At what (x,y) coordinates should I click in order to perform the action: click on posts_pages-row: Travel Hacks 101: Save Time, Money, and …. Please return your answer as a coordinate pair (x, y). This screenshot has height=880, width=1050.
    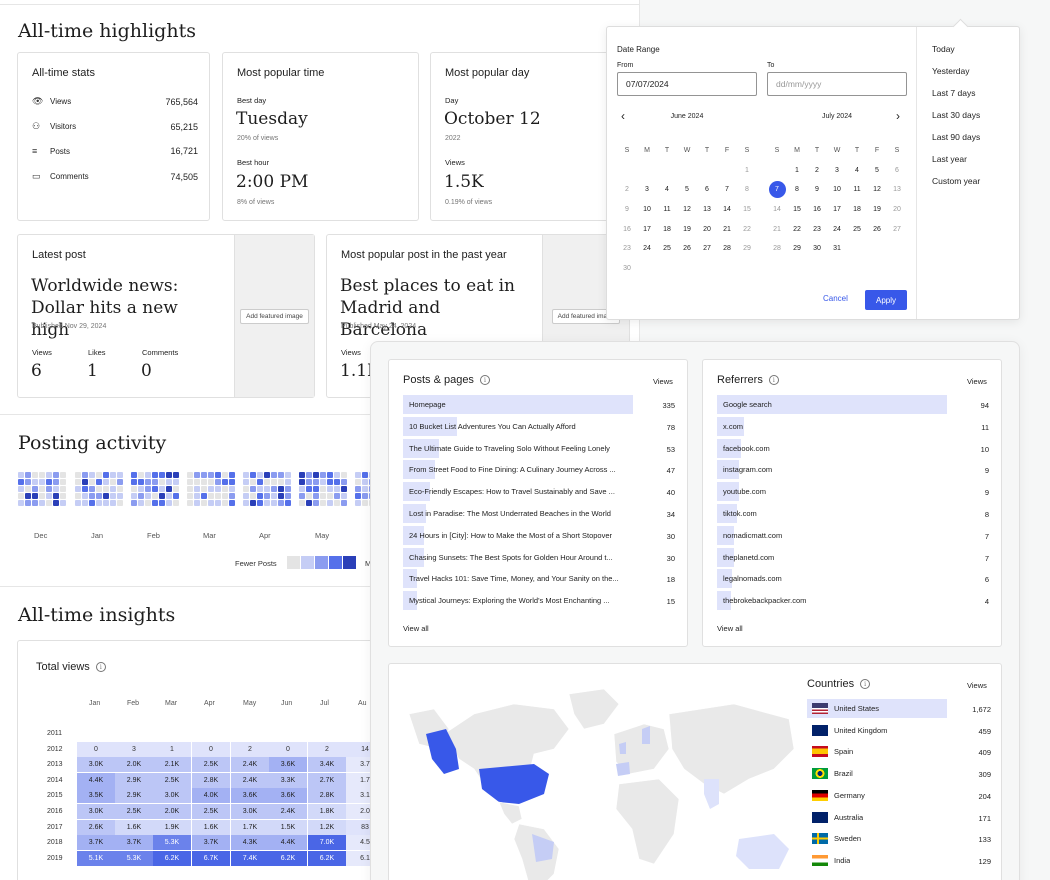
    Looking at the image, I should click on (518, 579).